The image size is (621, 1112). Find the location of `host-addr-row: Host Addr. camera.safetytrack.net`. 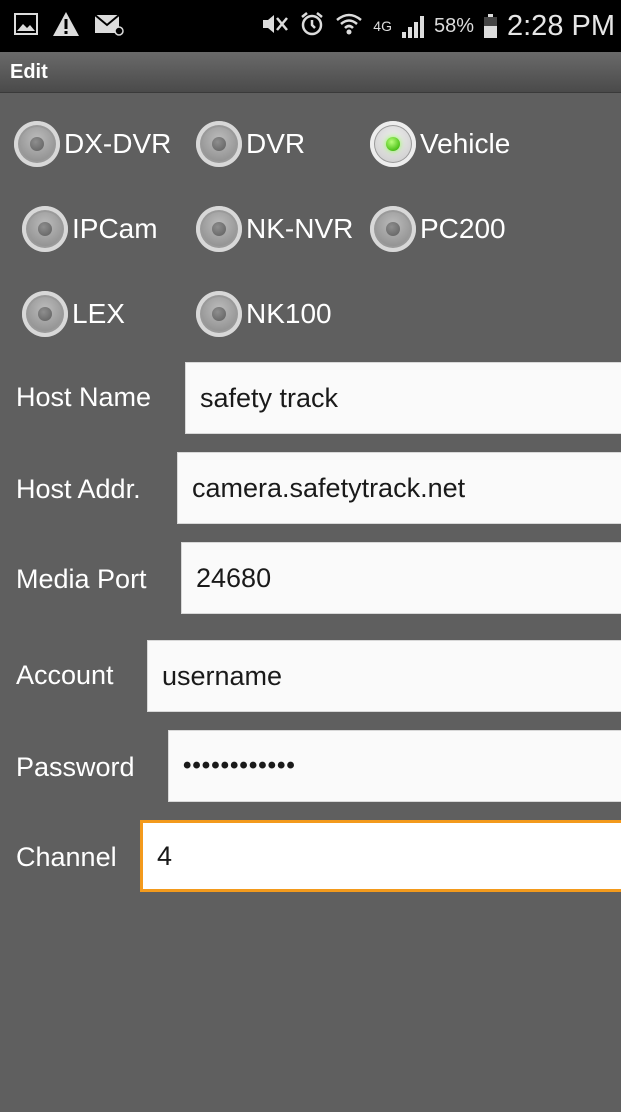

host-addr-row: Host Addr. camera.safetytrack.net is located at coordinates (310, 488).